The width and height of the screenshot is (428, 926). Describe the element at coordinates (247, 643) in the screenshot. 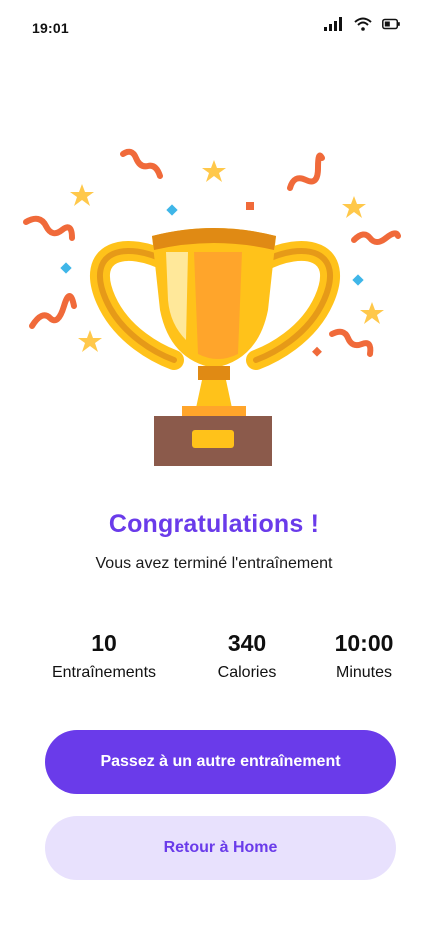

I see `stat-calories-value: 340` at that location.